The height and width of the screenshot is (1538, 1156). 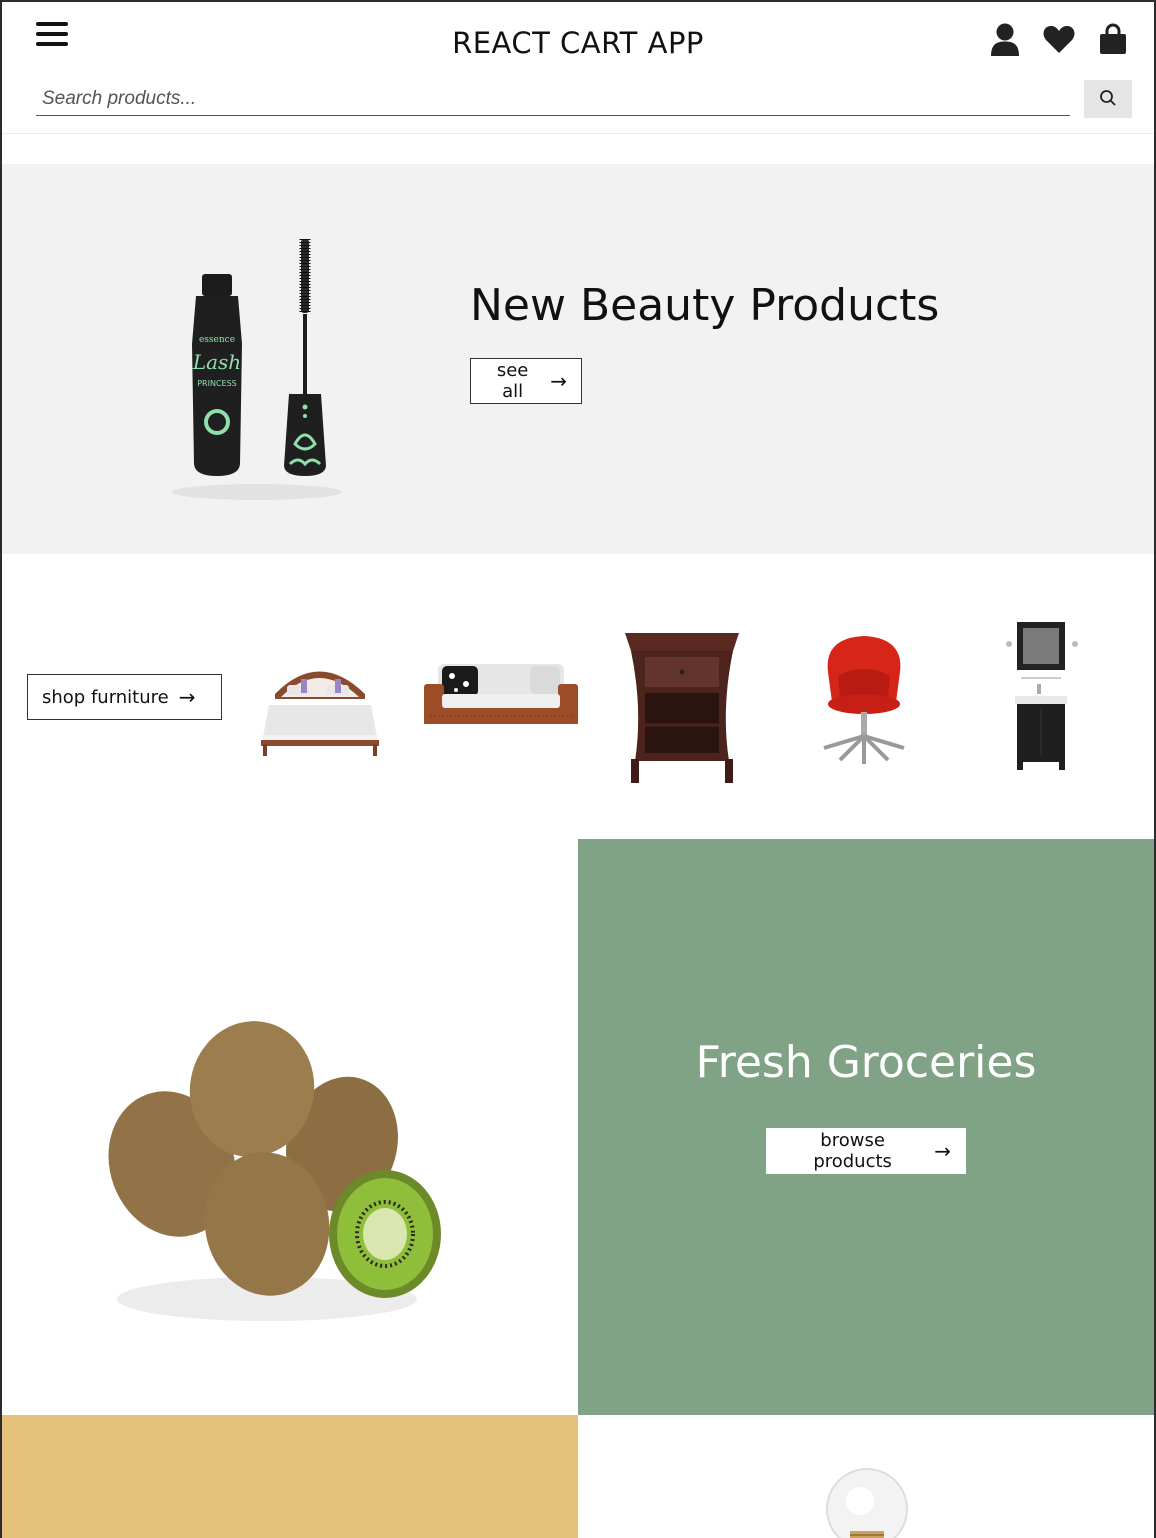 I want to click on red-office-chair-image, so click(x=864, y=700).